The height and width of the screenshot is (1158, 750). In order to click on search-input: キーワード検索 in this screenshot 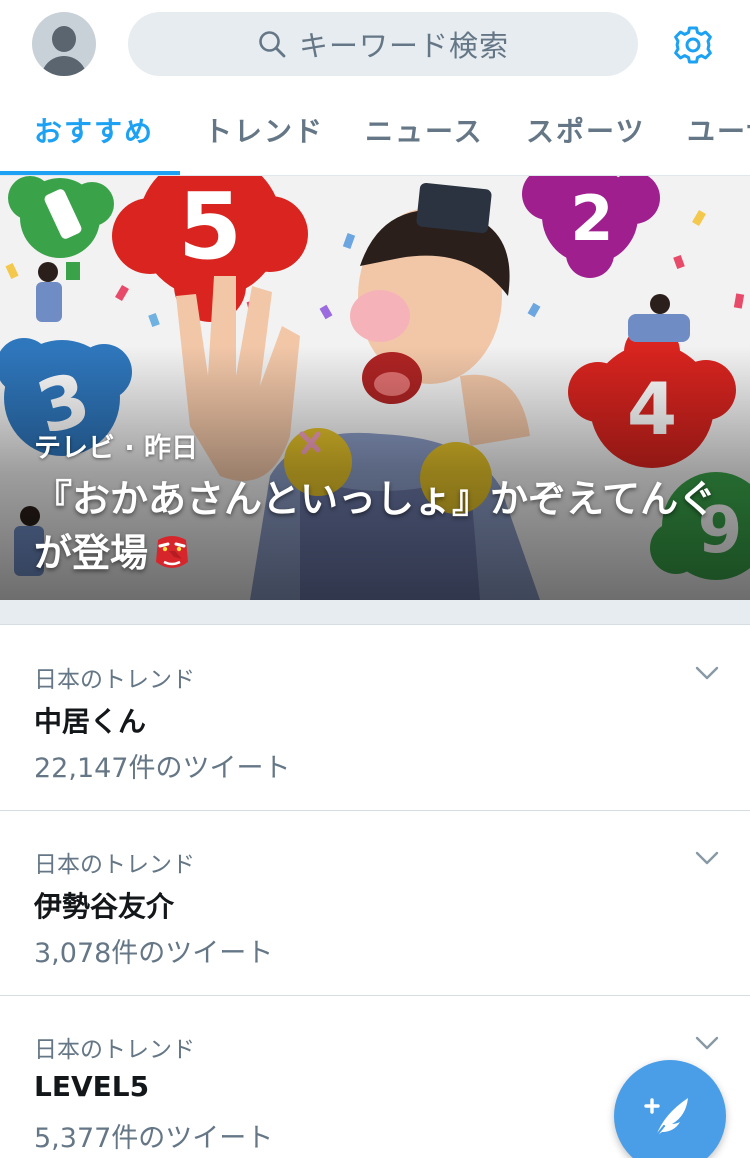, I will do `click(383, 44)`.